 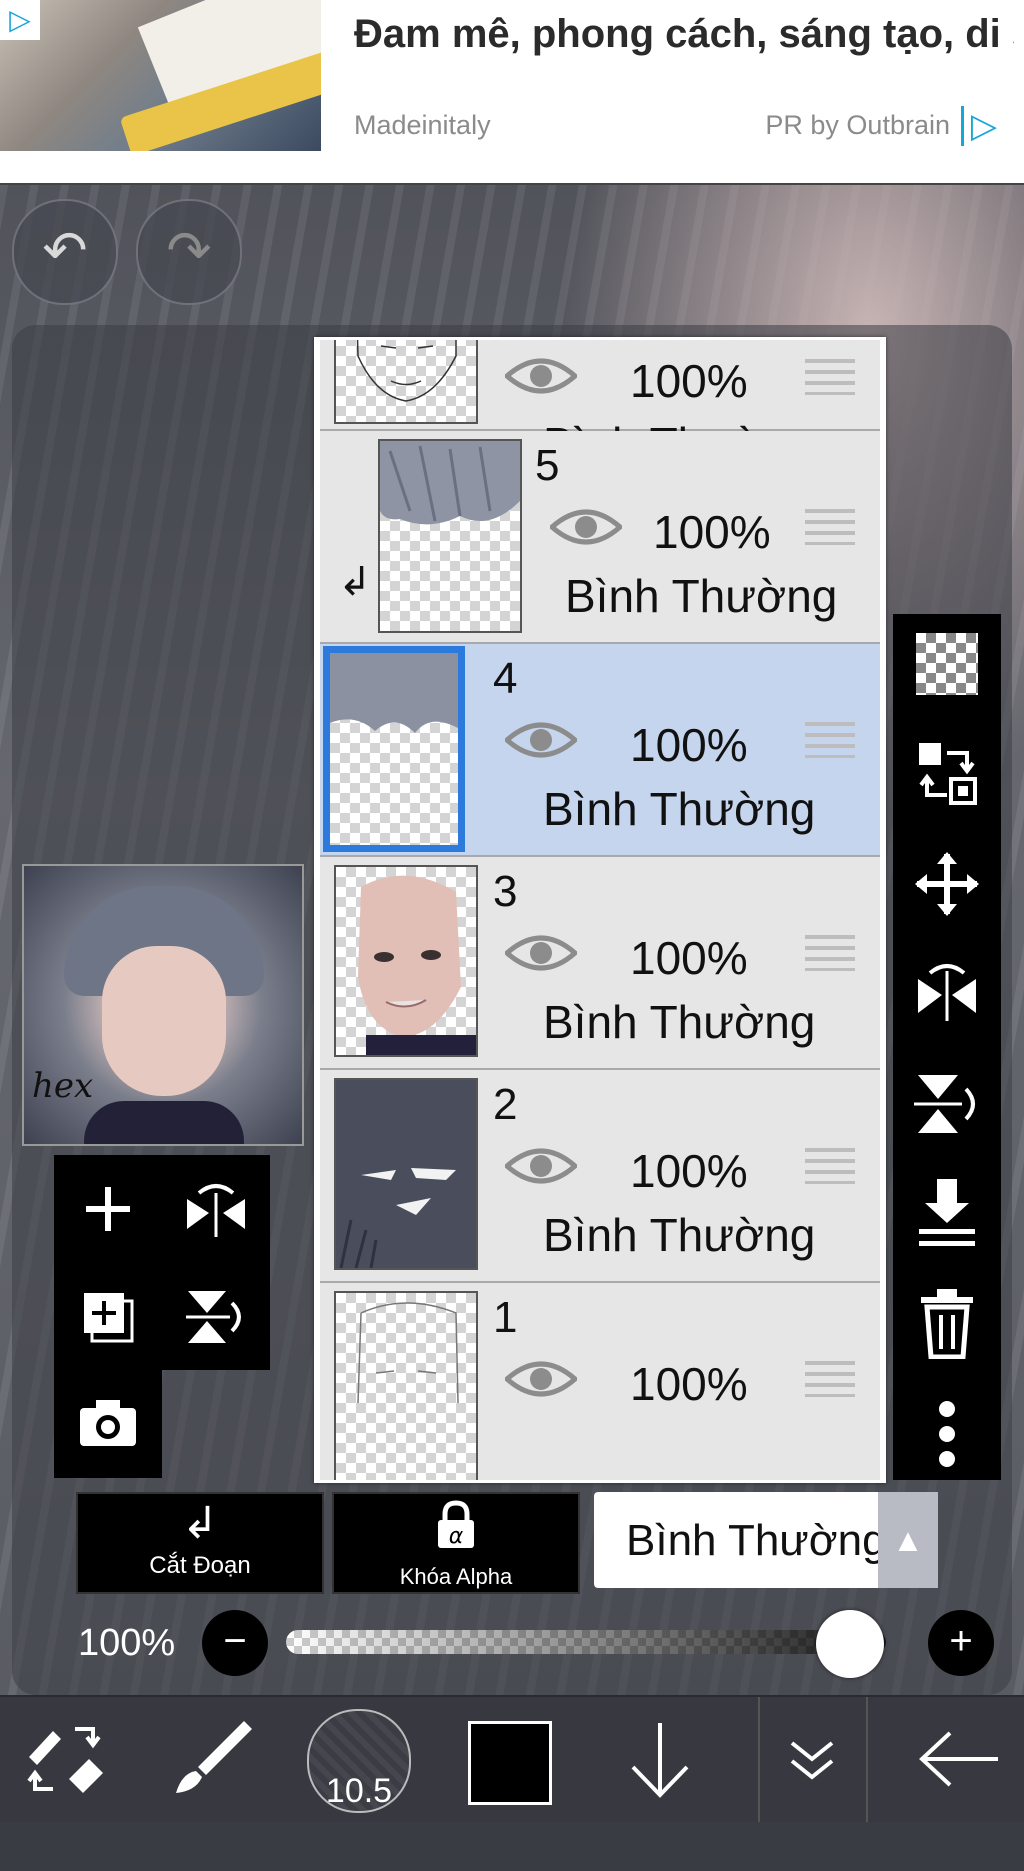 I want to click on opacity-slider-thumb, so click(x=850, y=1644).